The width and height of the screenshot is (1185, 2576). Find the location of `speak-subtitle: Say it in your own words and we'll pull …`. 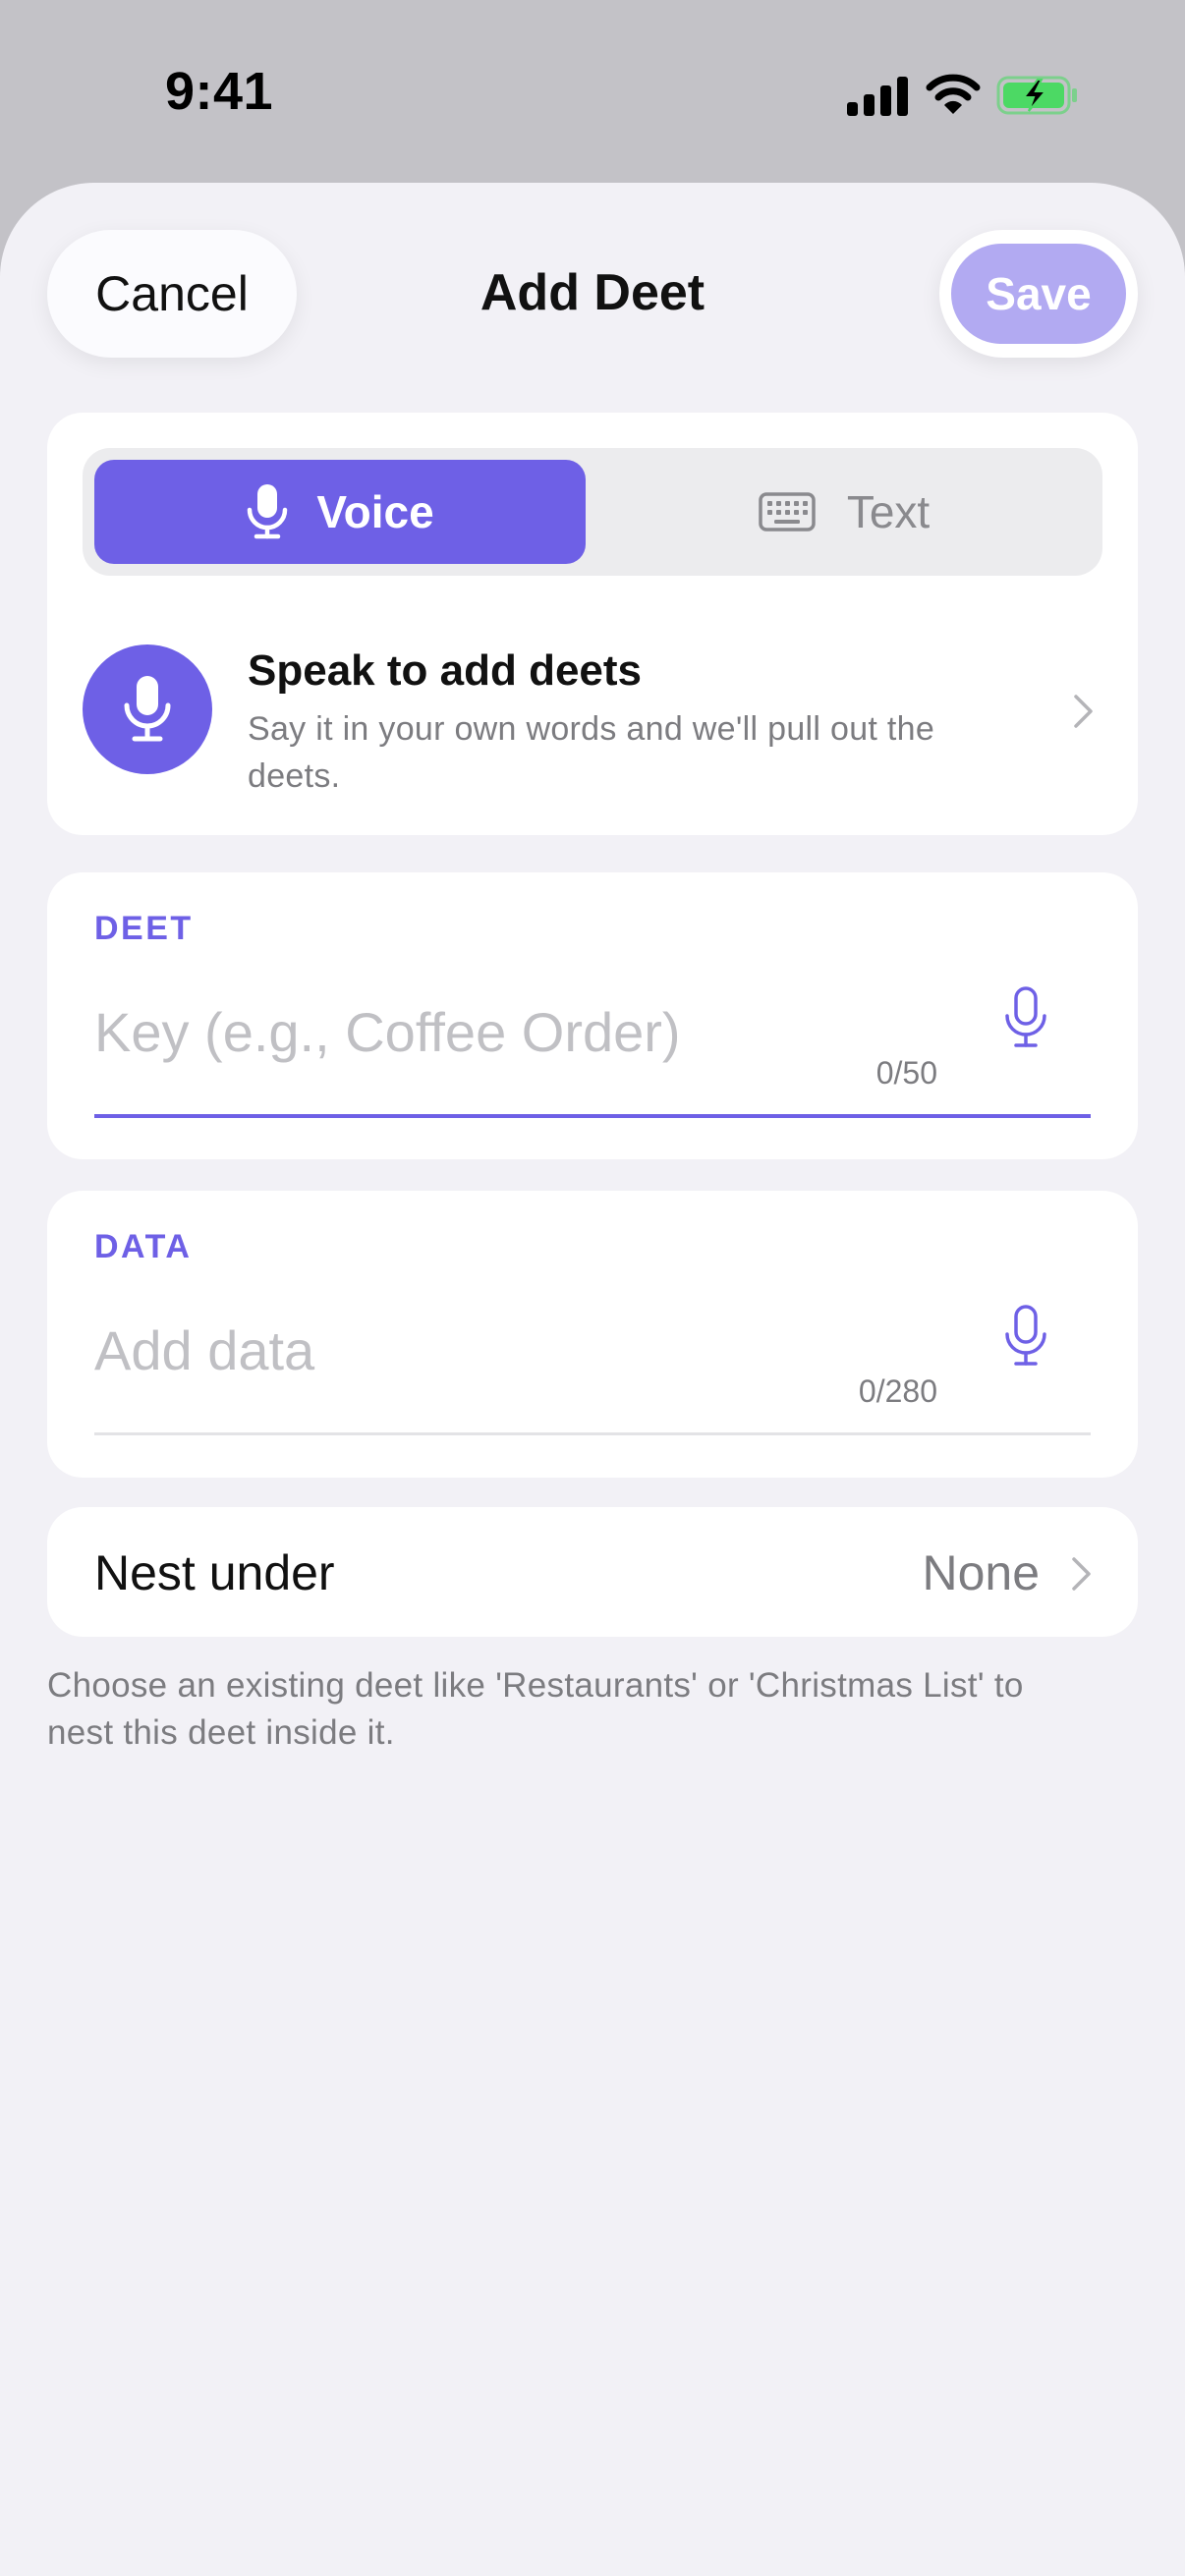

speak-subtitle: Say it in your own words and we'll pull … is located at coordinates (592, 752).